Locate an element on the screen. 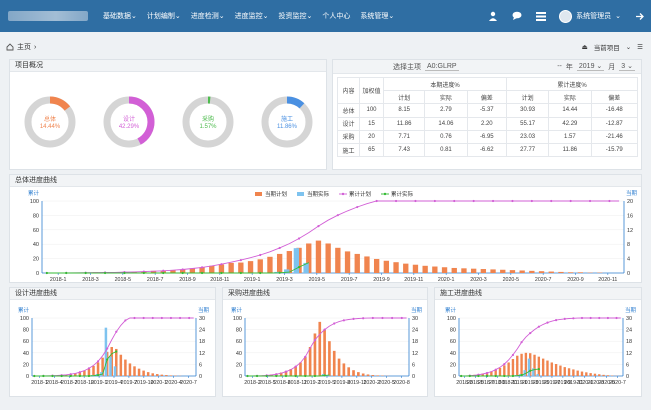 The image size is (651, 410). nav-invest-monitor: 投资监控 ⌄ is located at coordinates (296, 16).